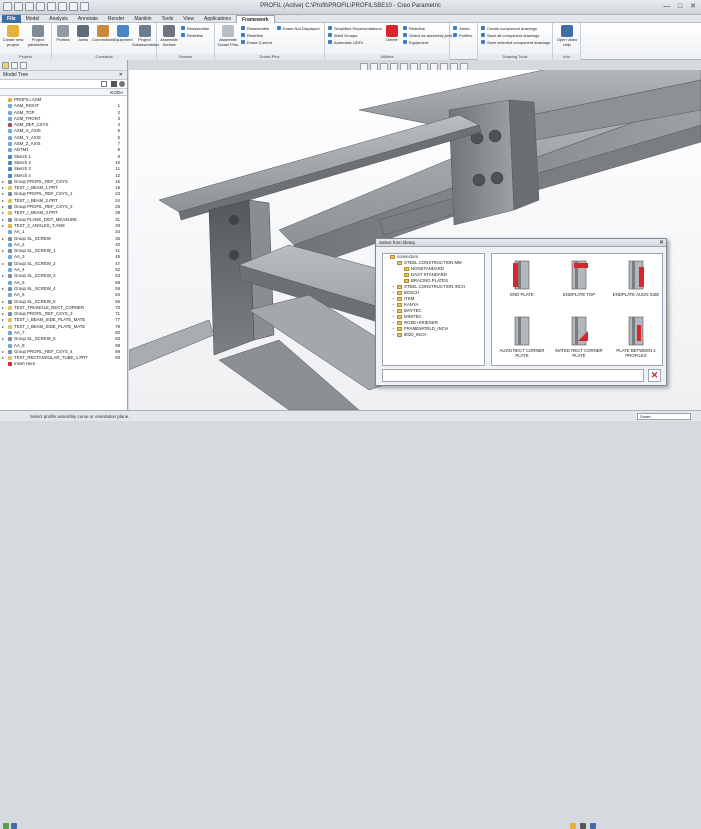 The image size is (701, 829). I want to click on assemble-dowel-pins-button: Assemble Dowel Pins, so click(228, 36).